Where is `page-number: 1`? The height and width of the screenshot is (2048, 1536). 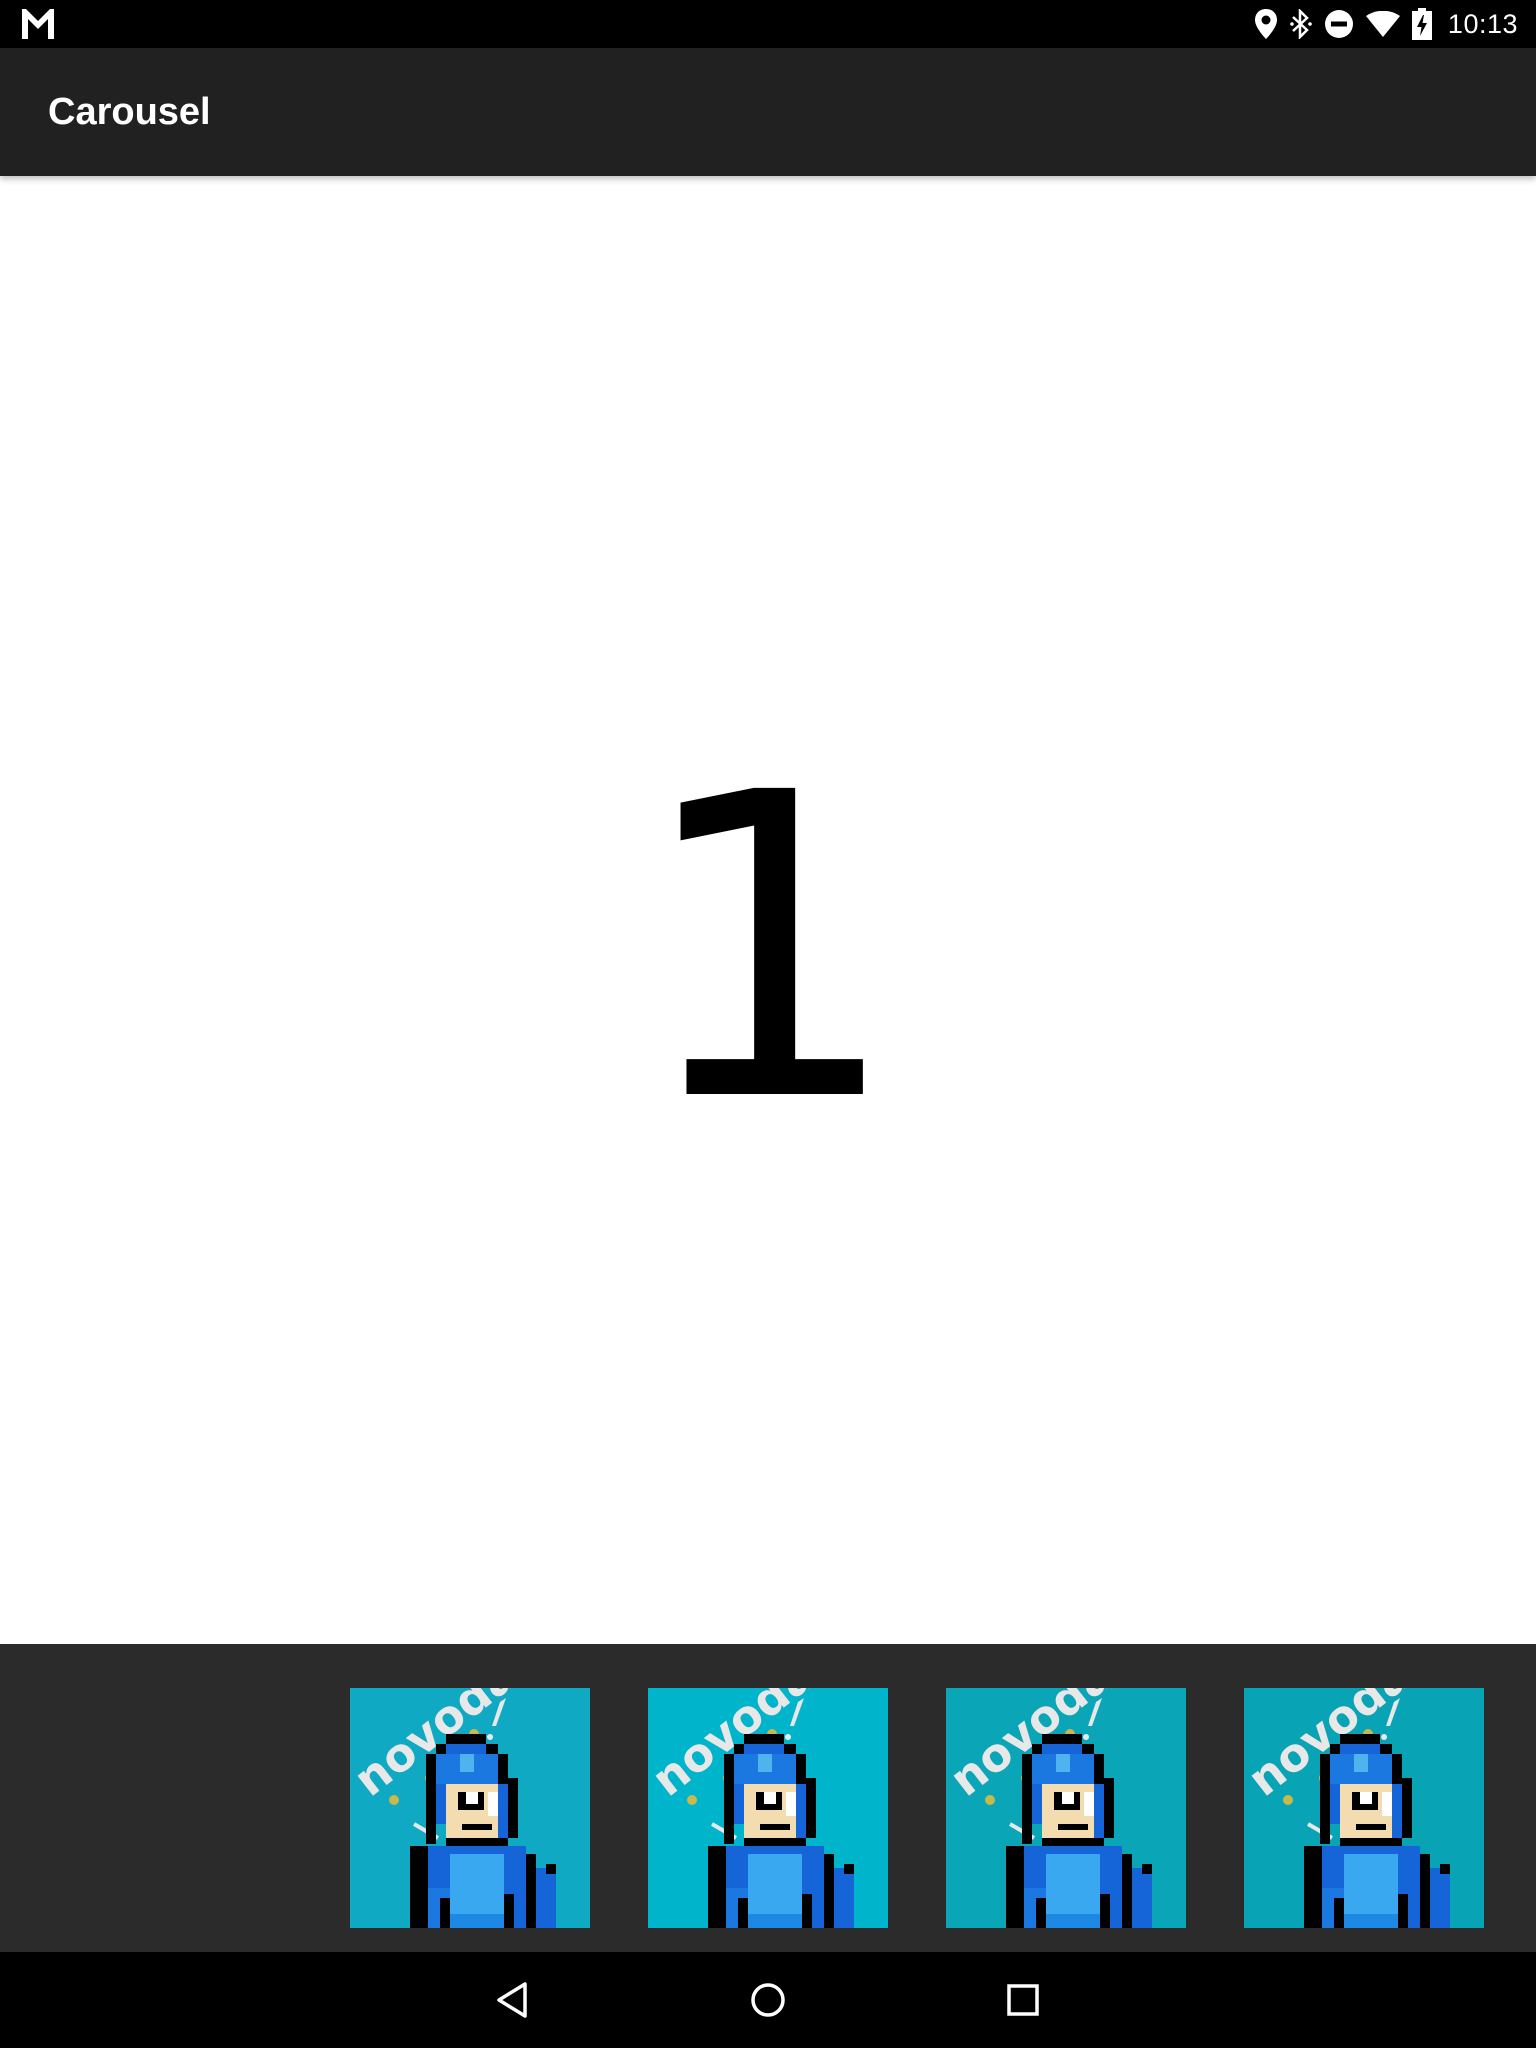 page-number: 1 is located at coordinates (768, 949).